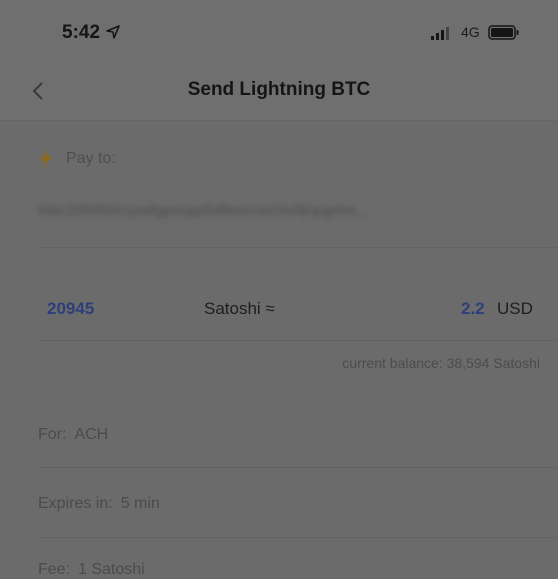 This screenshot has height=579, width=558. What do you see at coordinates (70, 309) in the screenshot?
I see `amount-satoshi-input: 20945` at bounding box center [70, 309].